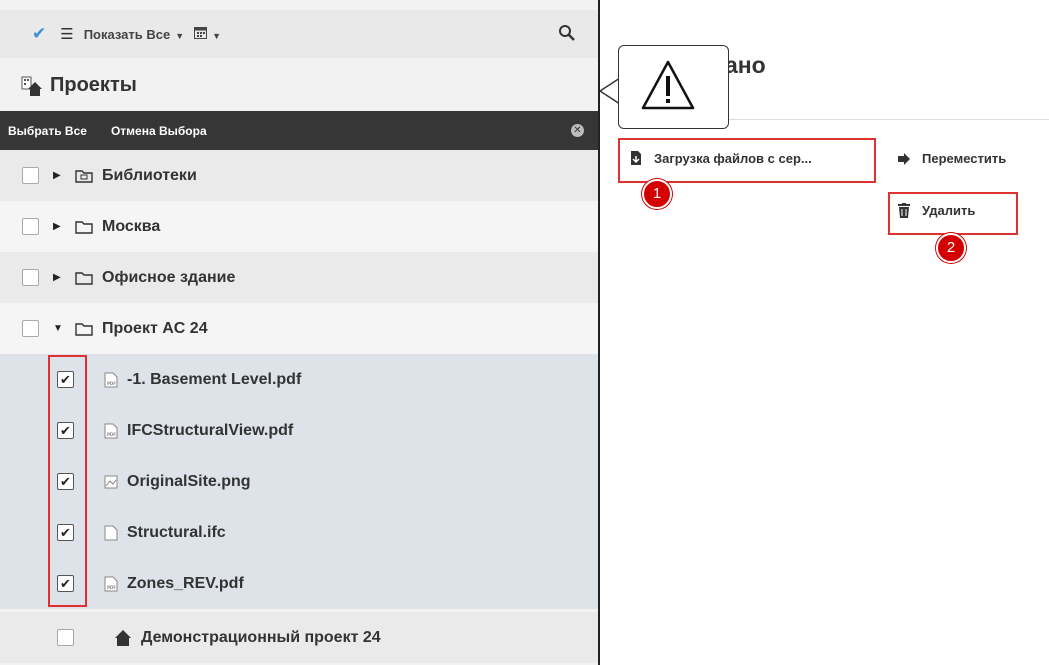 This screenshot has width=1049, height=665. What do you see at coordinates (299, 34) in the screenshot?
I see `toolbar: ✔ ☰ Показать Все ▼ ▼` at bounding box center [299, 34].